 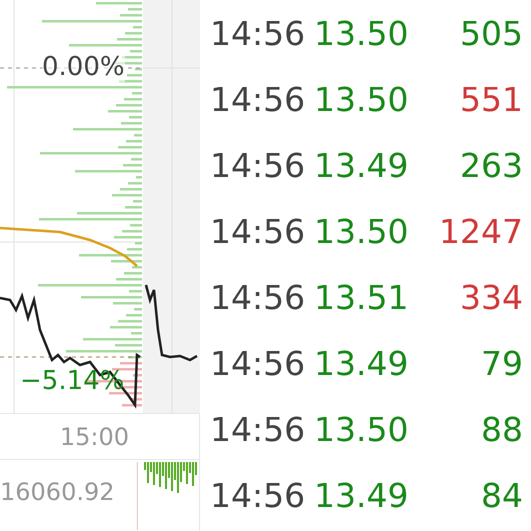 What do you see at coordinates (502, 495) in the screenshot?
I see `trade-volume: 84` at bounding box center [502, 495].